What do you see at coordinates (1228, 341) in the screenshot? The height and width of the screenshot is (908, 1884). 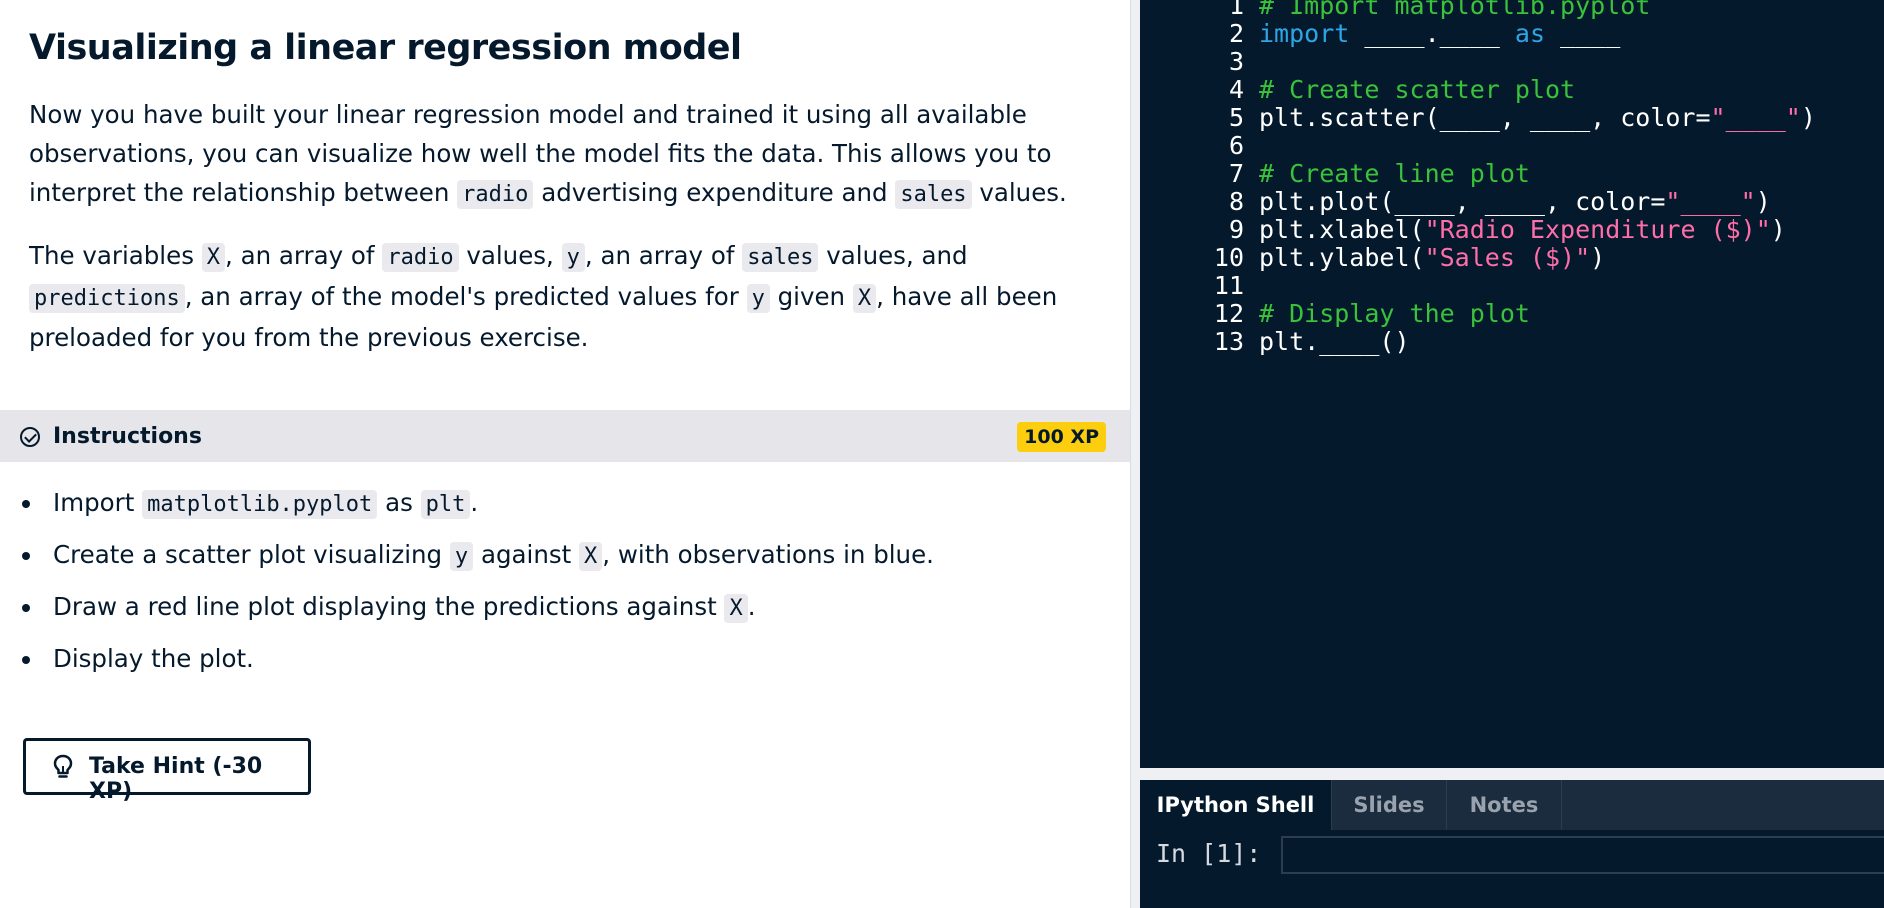 I see `line-number: 13` at bounding box center [1228, 341].